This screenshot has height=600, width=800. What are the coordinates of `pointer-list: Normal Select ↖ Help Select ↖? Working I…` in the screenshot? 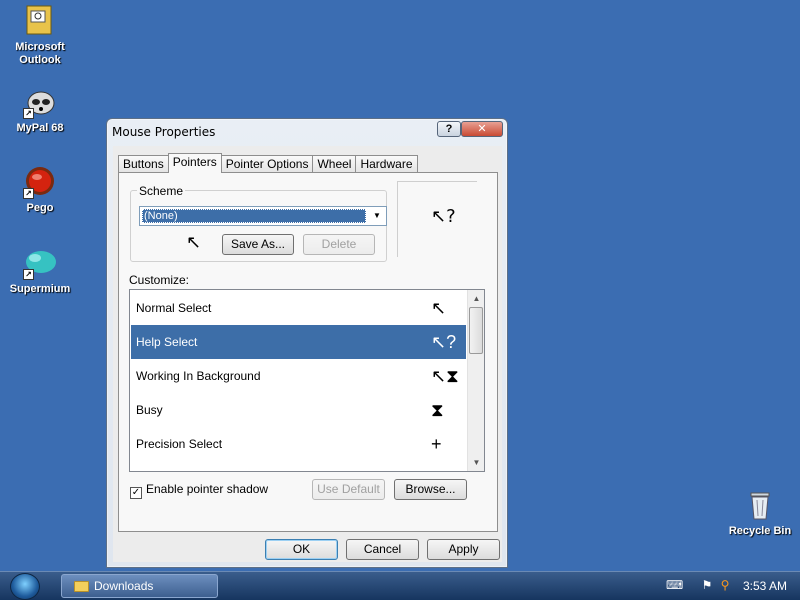 It's located at (307, 380).